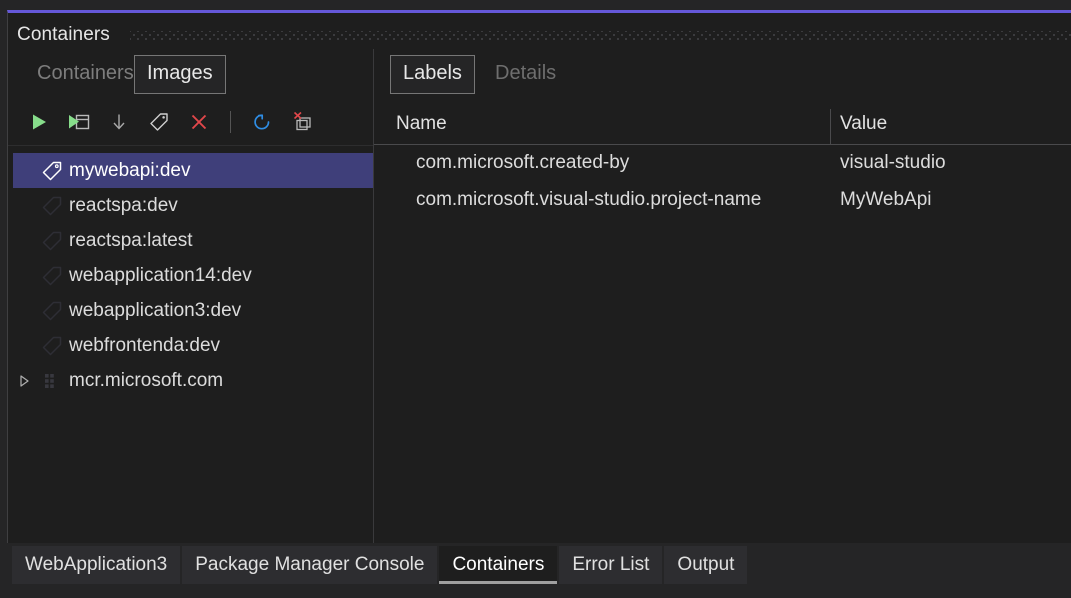 This screenshot has height=598, width=1071. What do you see at coordinates (230, 122) in the screenshot?
I see `toolbar-separator` at bounding box center [230, 122].